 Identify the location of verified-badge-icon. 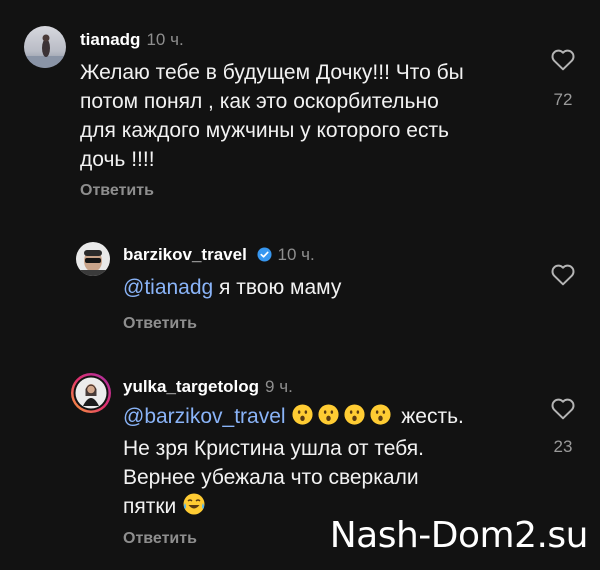
(264, 257).